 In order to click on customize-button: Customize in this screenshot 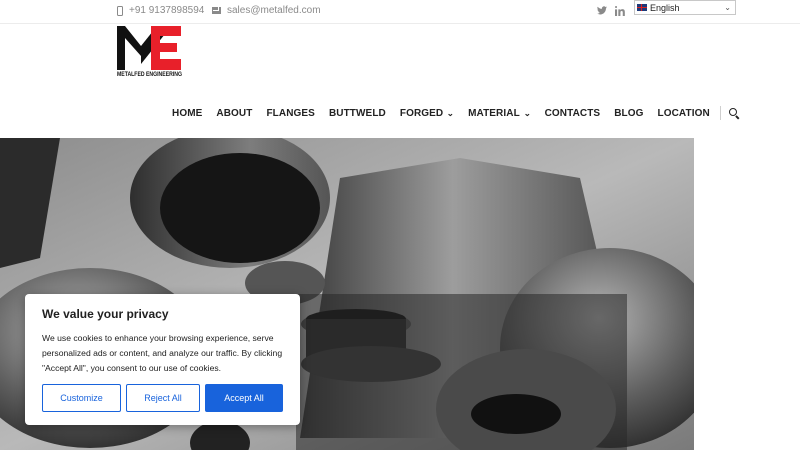, I will do `click(81, 398)`.